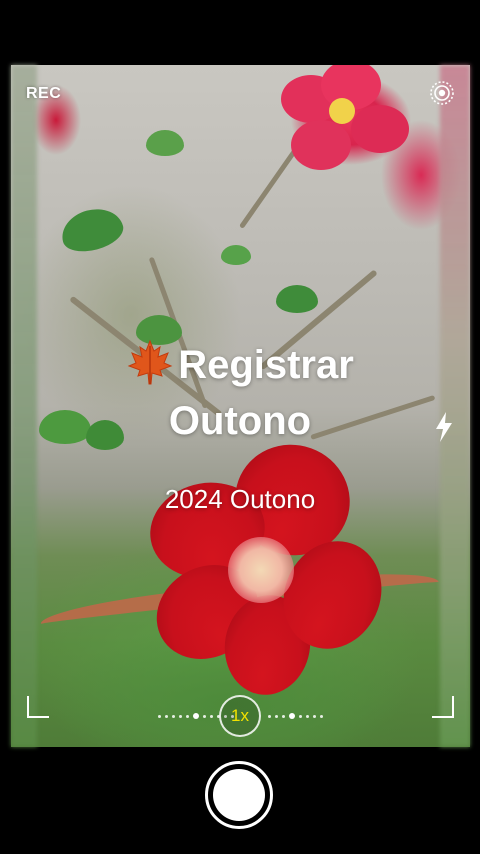 This screenshot has height=854, width=480. I want to click on zoom-selector: 1x, so click(240, 716).